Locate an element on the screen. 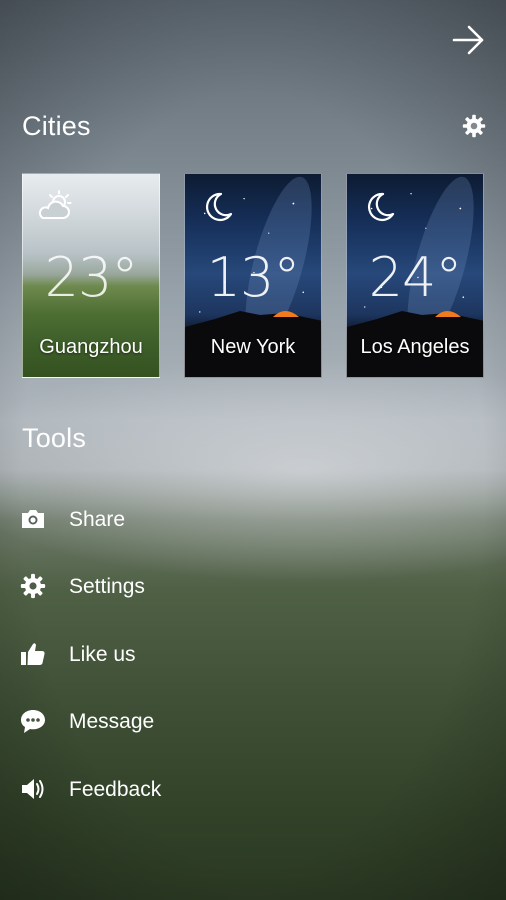  city-name: New York is located at coordinates (253, 347).